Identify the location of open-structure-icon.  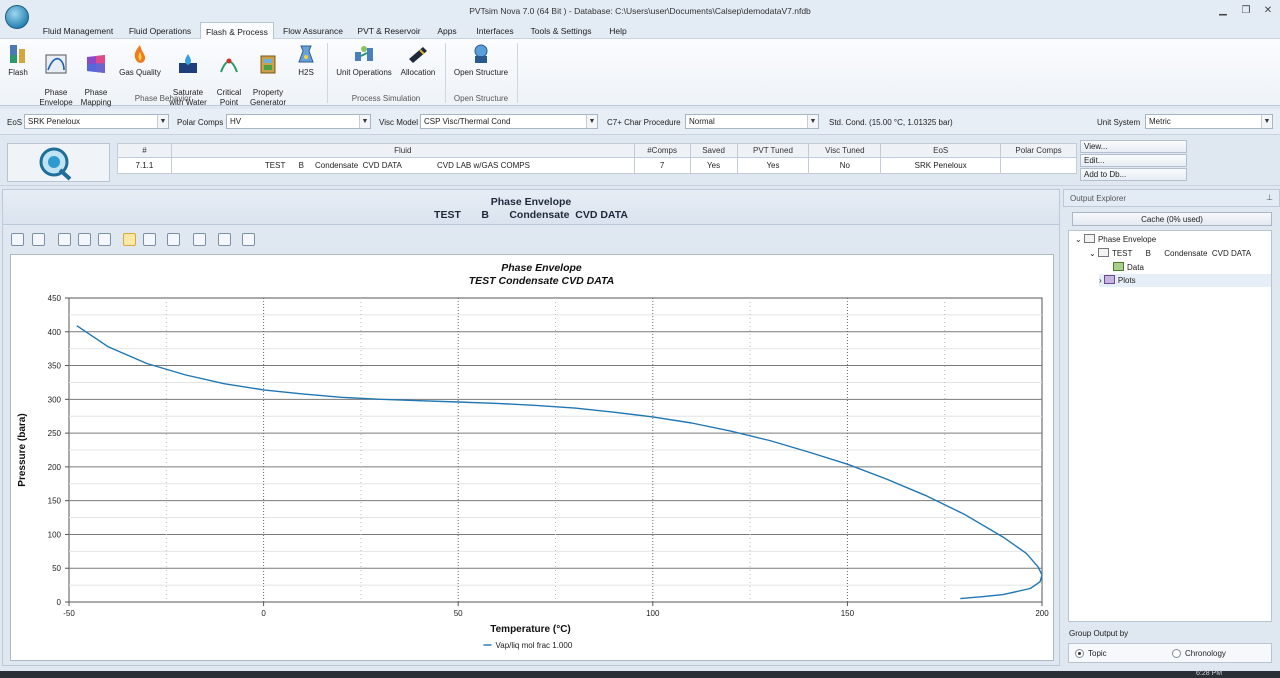
(481, 53).